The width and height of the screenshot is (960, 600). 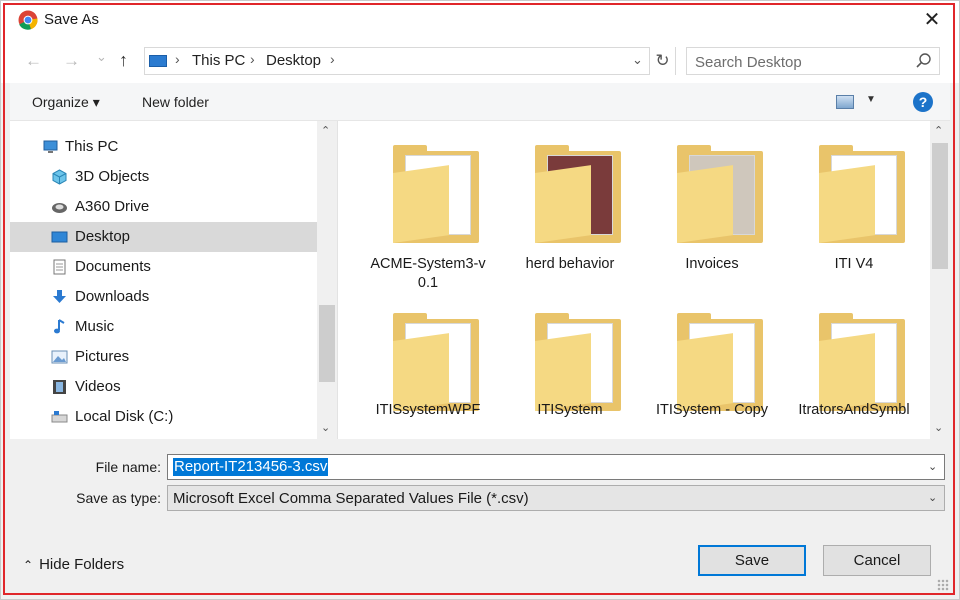 I want to click on download-arrow-icon, so click(x=59, y=296).